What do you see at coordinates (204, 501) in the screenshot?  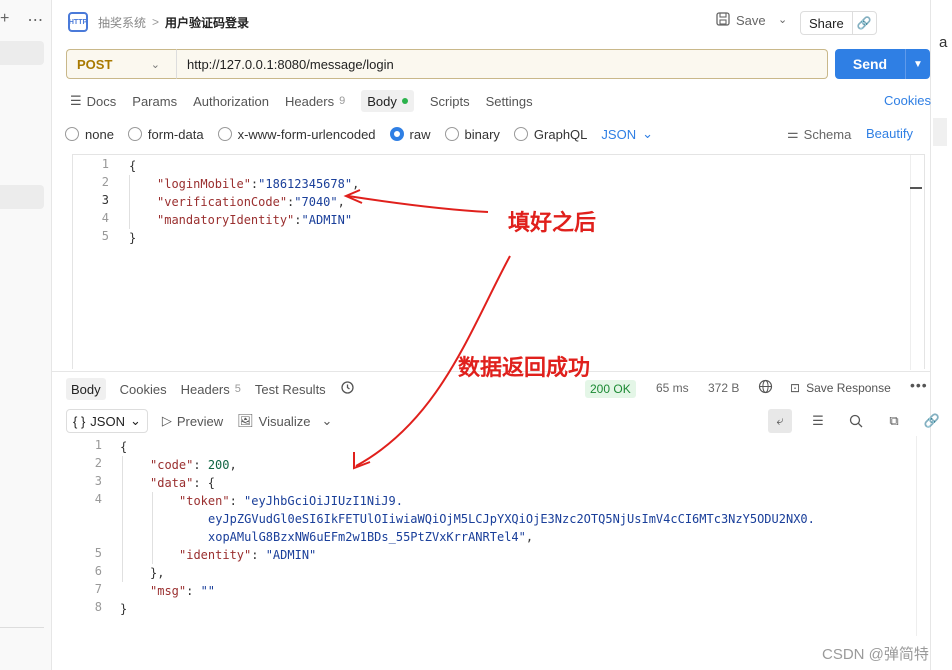 I see `json-key: "token"` at bounding box center [204, 501].